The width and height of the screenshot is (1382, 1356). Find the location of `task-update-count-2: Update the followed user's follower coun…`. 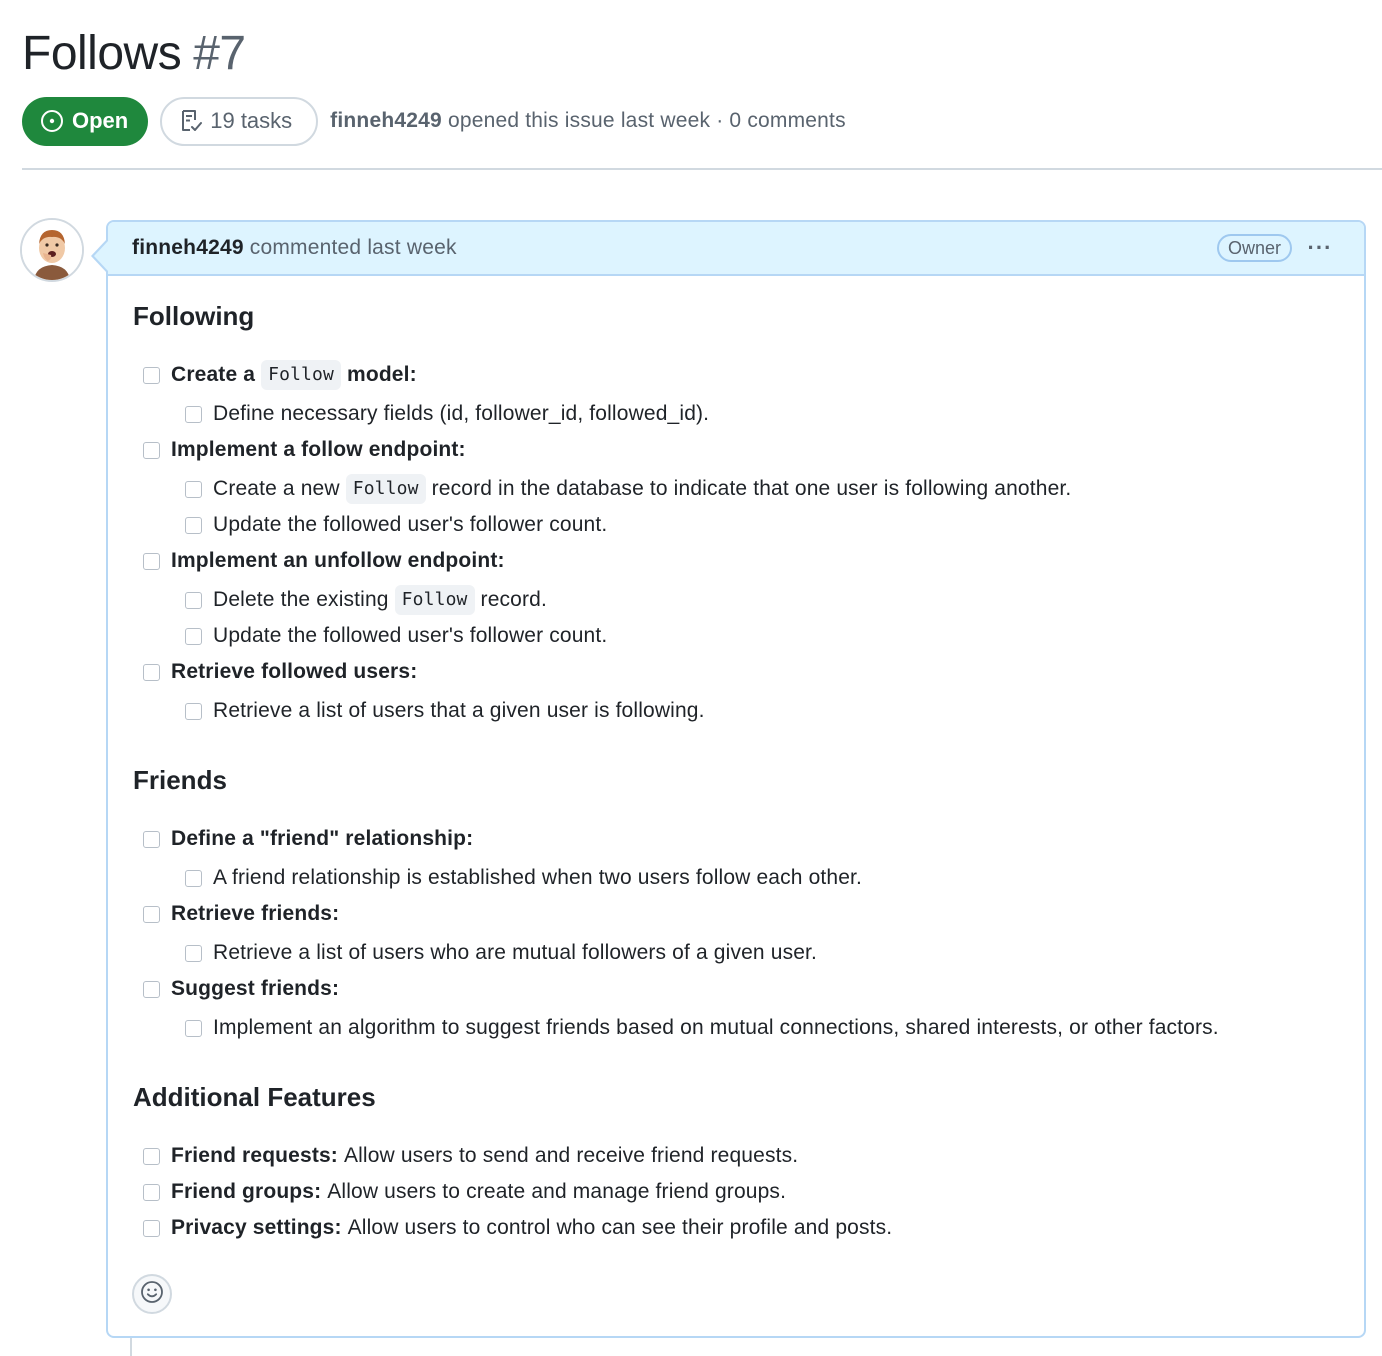

task-update-count-2: Update the followed user's follower coun… is located at coordinates (396, 636).